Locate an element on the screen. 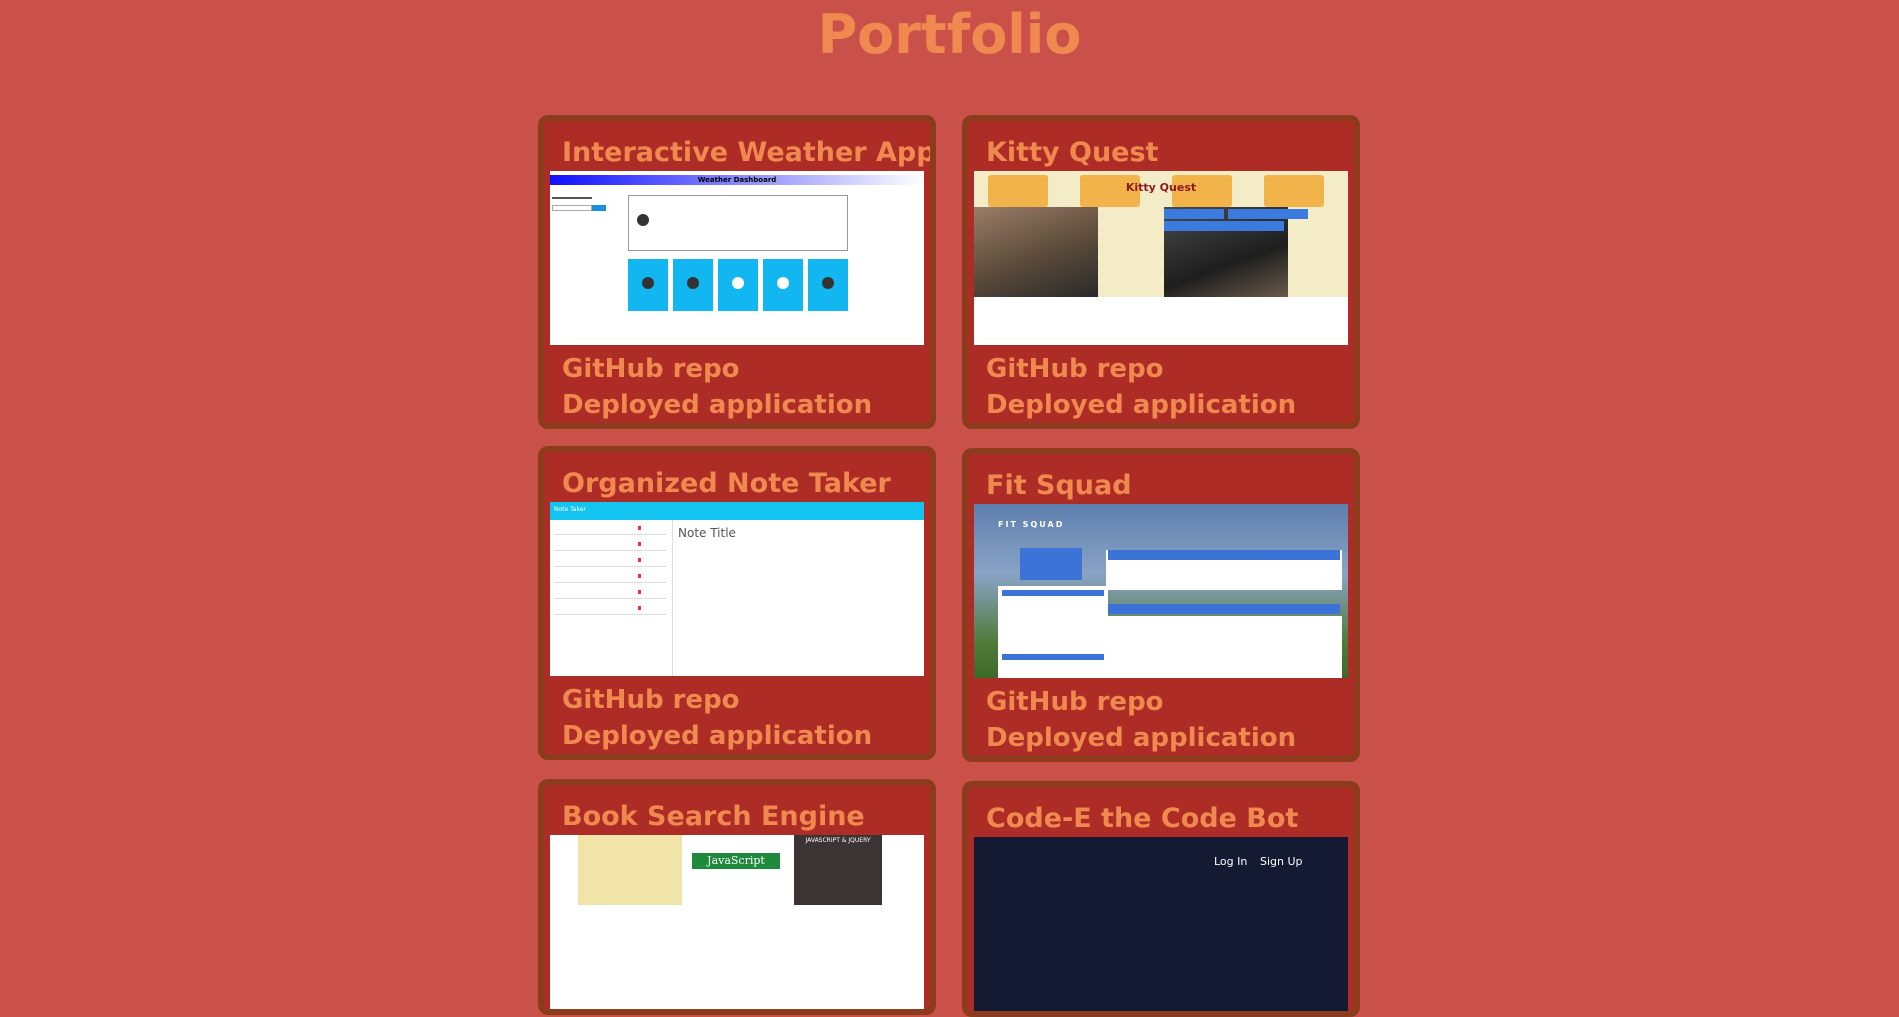 This screenshot has width=1899, height=1017. project-screenshot: Weather Dashboard is located at coordinates (737, 258).